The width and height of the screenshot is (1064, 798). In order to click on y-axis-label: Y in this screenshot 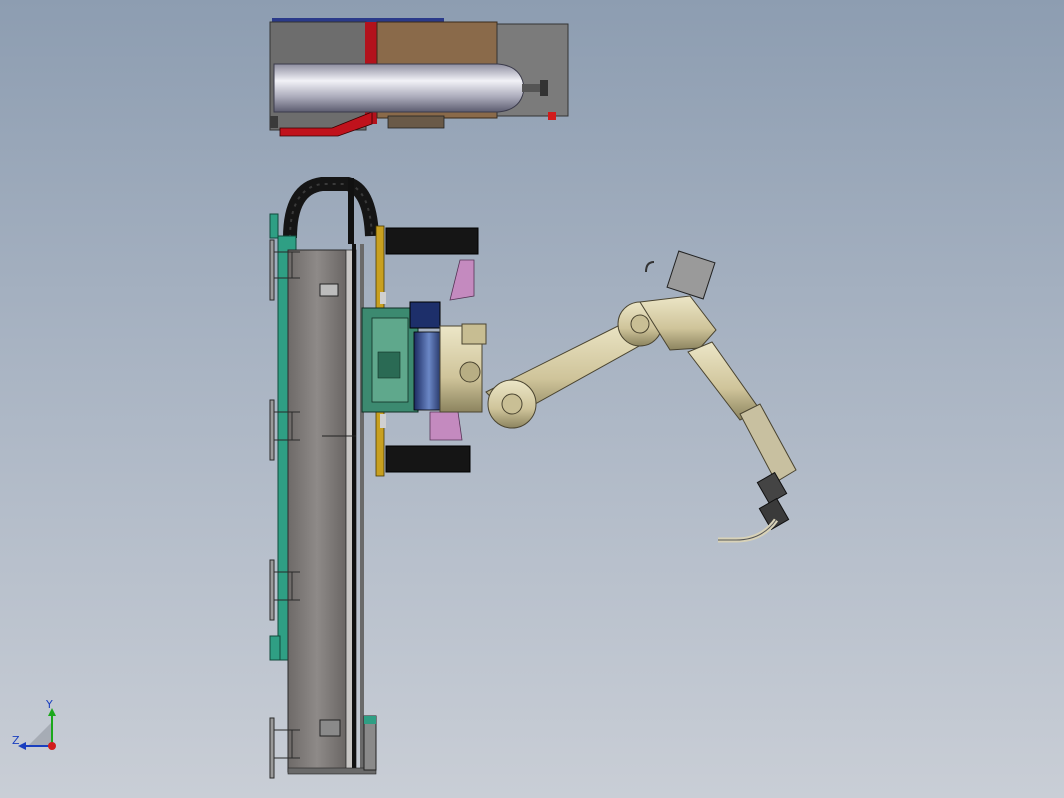, I will do `click(49, 704)`.